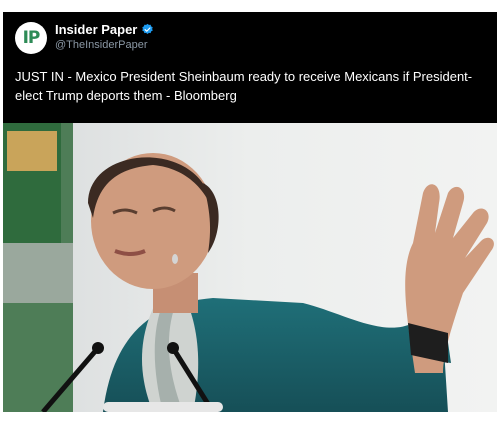 The width and height of the screenshot is (500, 426). I want to click on avatar-initials: IP, so click(31, 38).